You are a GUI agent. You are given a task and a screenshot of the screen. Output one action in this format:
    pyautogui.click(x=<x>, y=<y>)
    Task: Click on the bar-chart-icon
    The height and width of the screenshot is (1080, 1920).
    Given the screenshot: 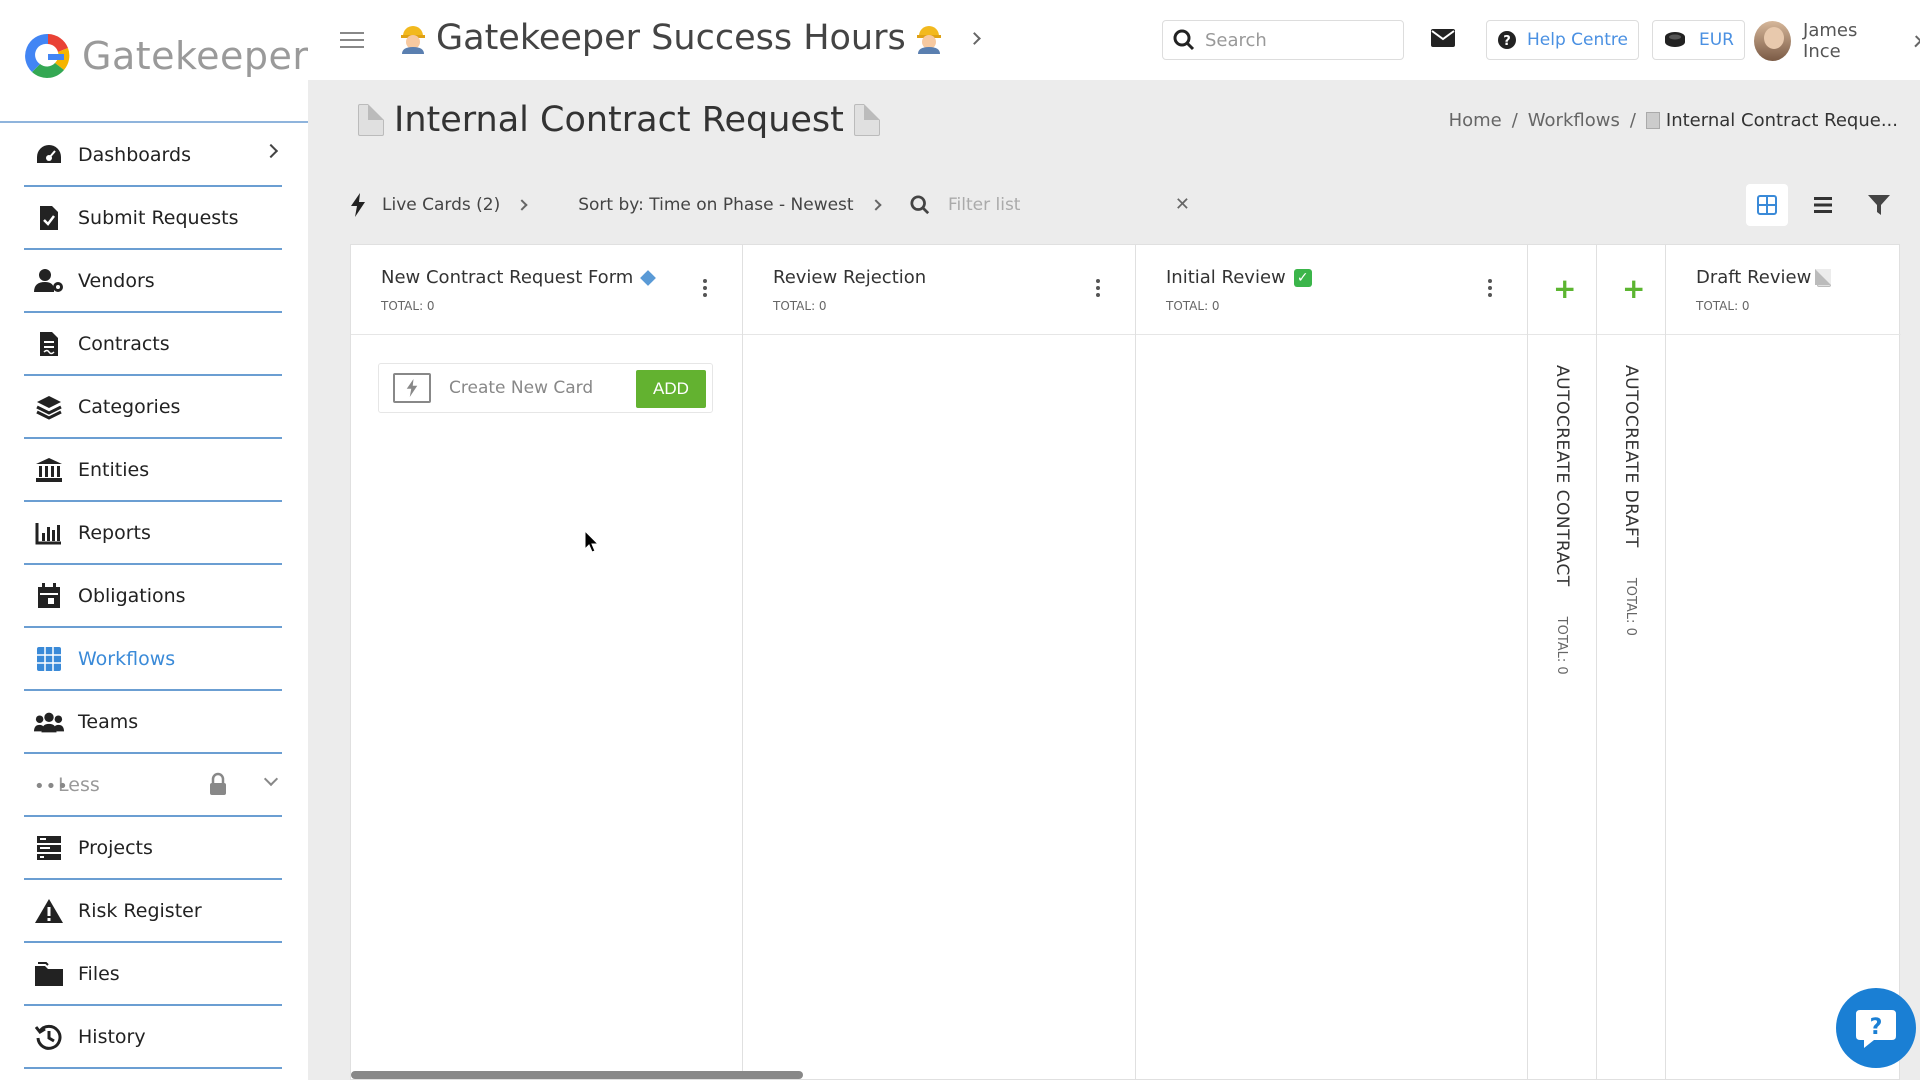 What is the action you would take?
    pyautogui.click(x=49, y=533)
    